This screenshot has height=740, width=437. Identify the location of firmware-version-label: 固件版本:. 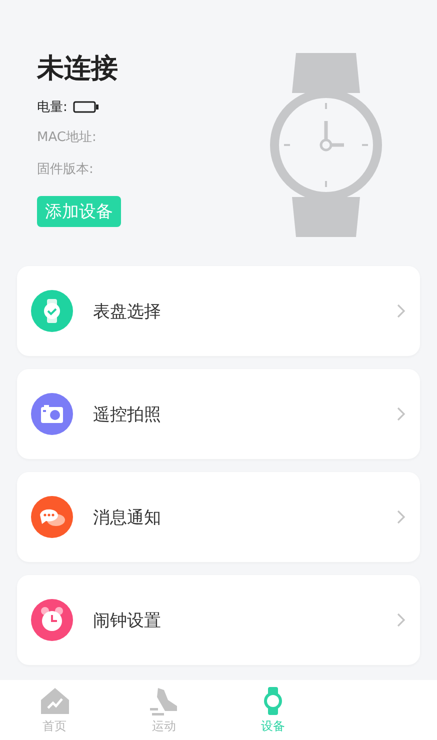
(65, 169).